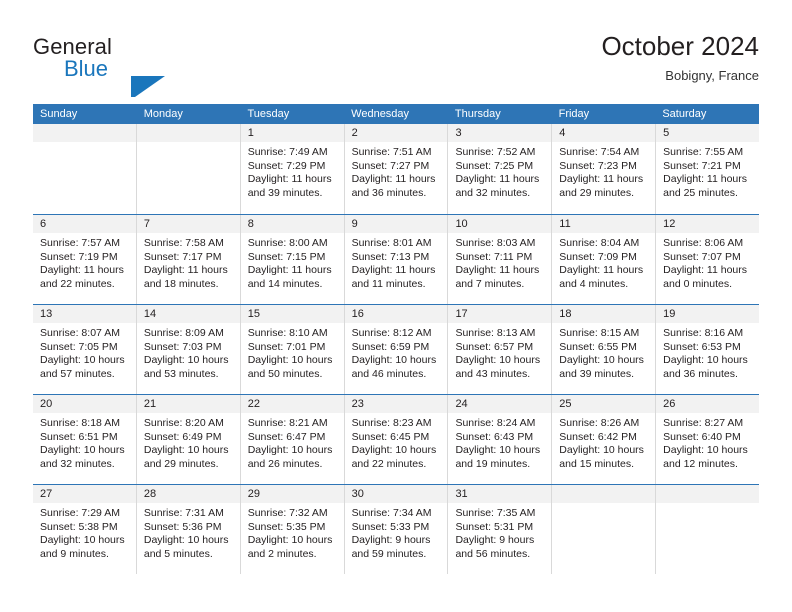 This screenshot has height=612, width=792. Describe the element at coordinates (680, 46) in the screenshot. I see `page-title: October 2024` at that location.